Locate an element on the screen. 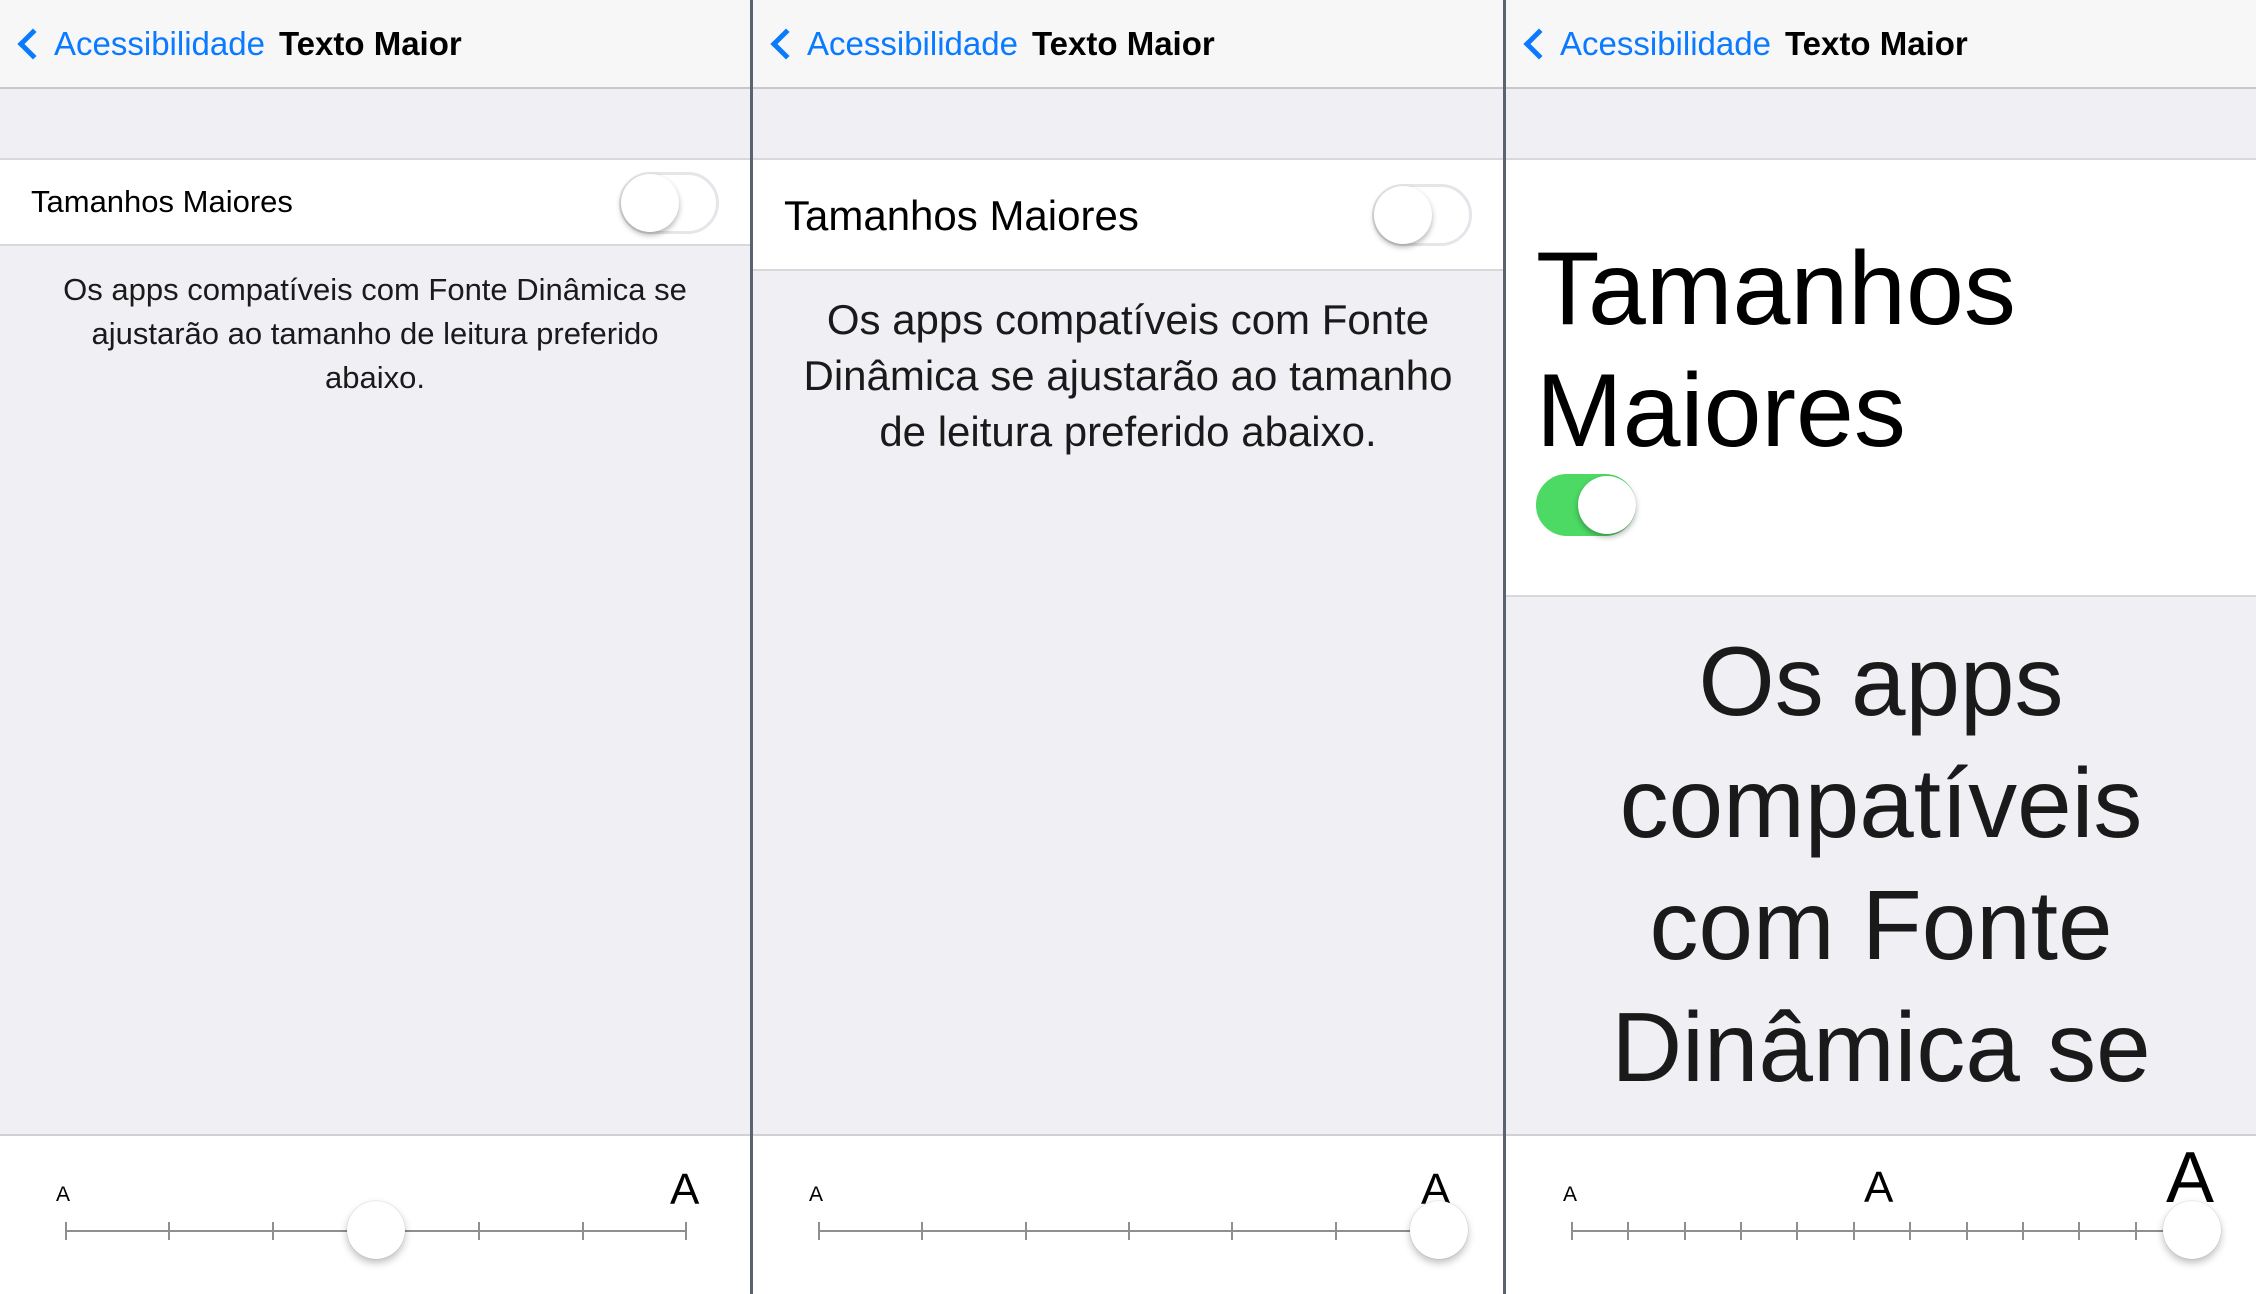 The height and width of the screenshot is (1294, 2256). medium-a-label: A is located at coordinates (1879, 1187).